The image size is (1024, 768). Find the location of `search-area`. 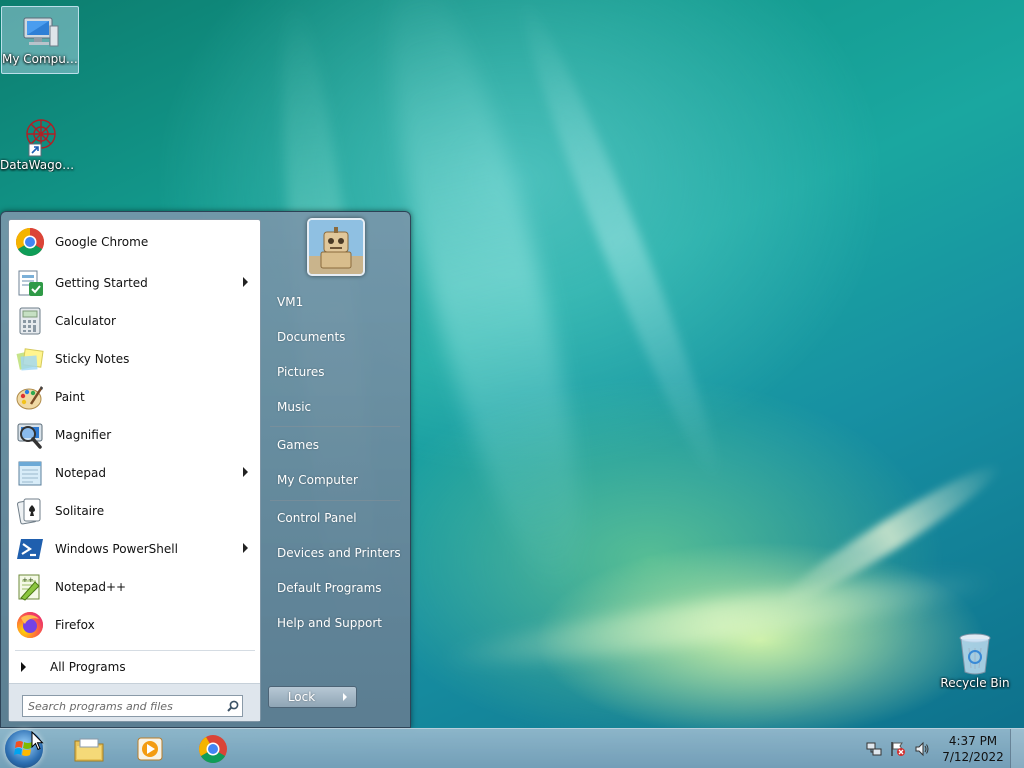

search-area is located at coordinates (134, 702).